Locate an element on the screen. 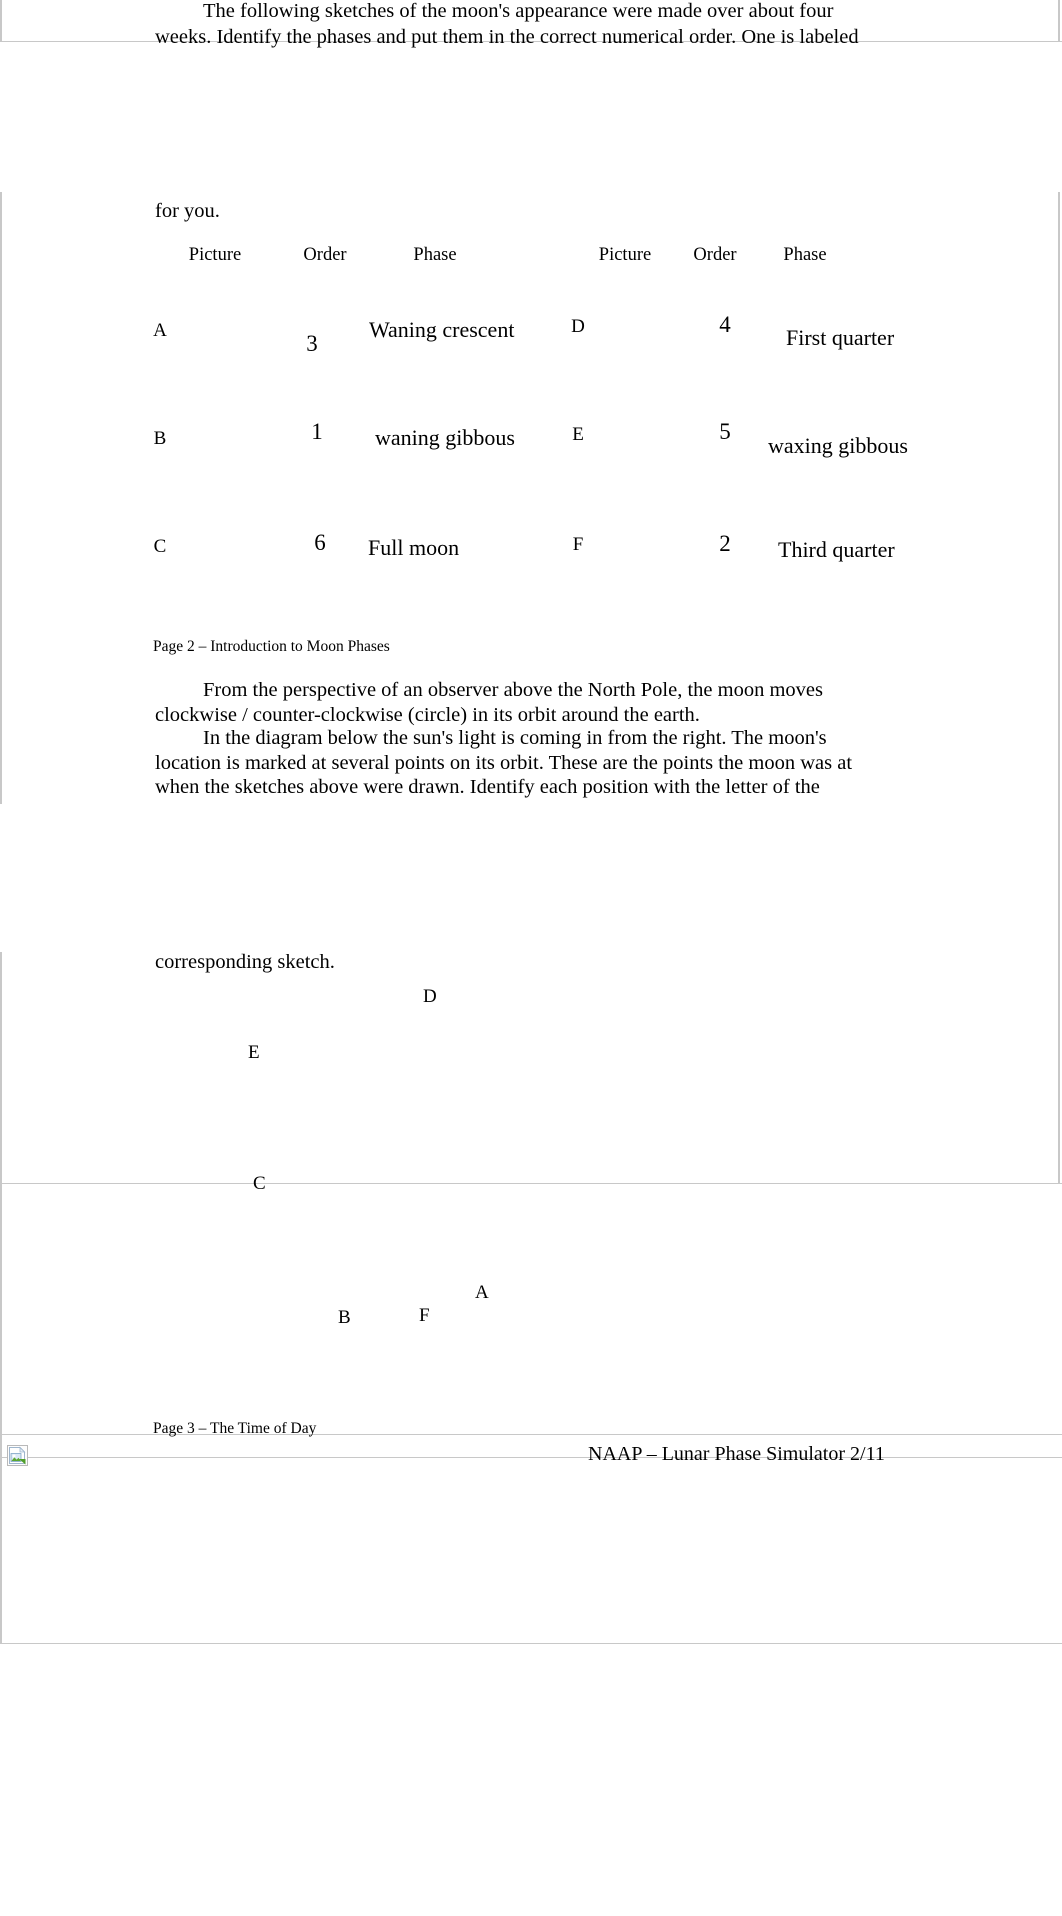 Image resolution: width=1062 pixels, height=1916 pixels. cell-order: 5 is located at coordinates (725, 431).